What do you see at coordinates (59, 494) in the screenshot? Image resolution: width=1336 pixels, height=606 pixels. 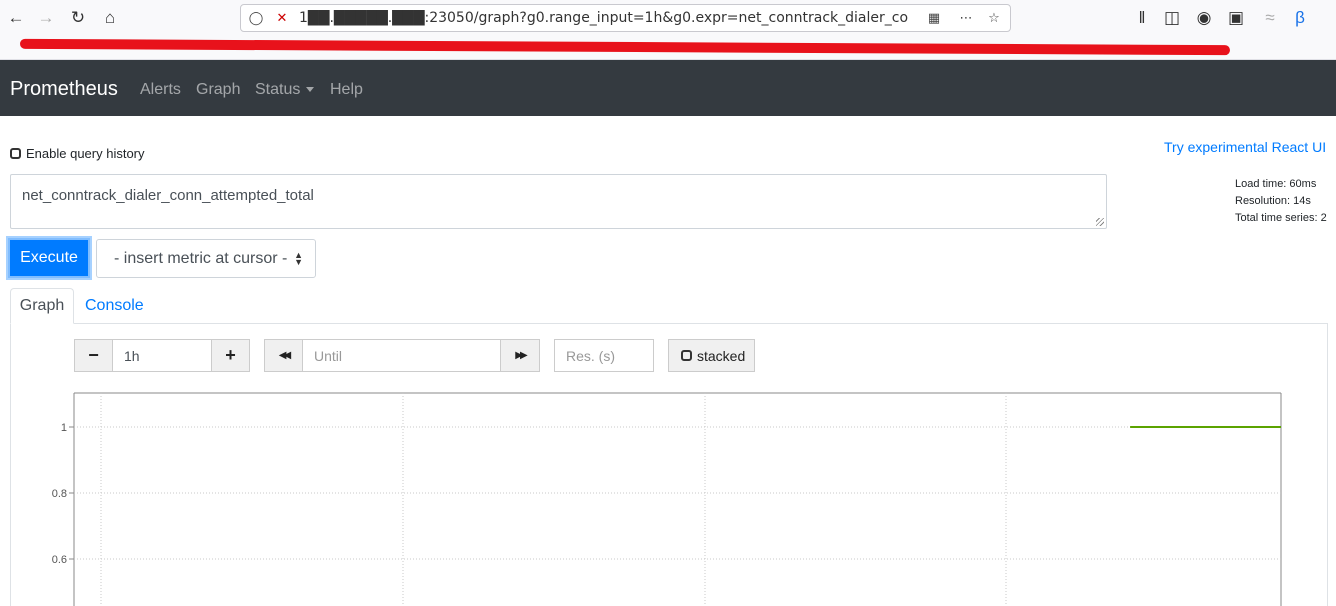 I see `y-tick-label-1: 0.8` at bounding box center [59, 494].